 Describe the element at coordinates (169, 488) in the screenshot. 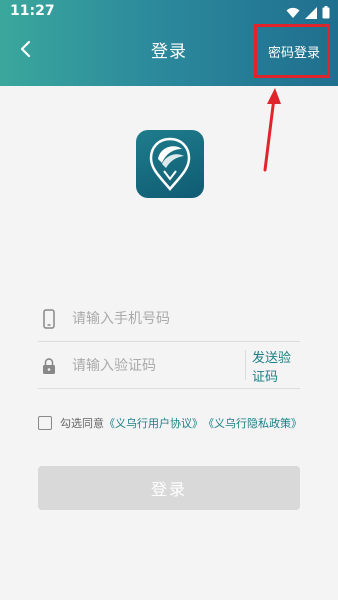

I see `login-button: 登录` at that location.